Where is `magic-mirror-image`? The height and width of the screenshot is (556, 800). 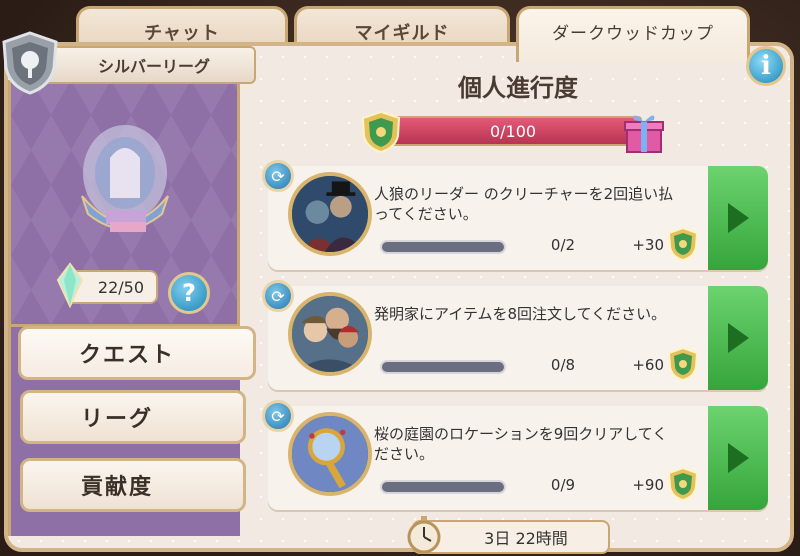
magic-mirror-image is located at coordinates (330, 454).